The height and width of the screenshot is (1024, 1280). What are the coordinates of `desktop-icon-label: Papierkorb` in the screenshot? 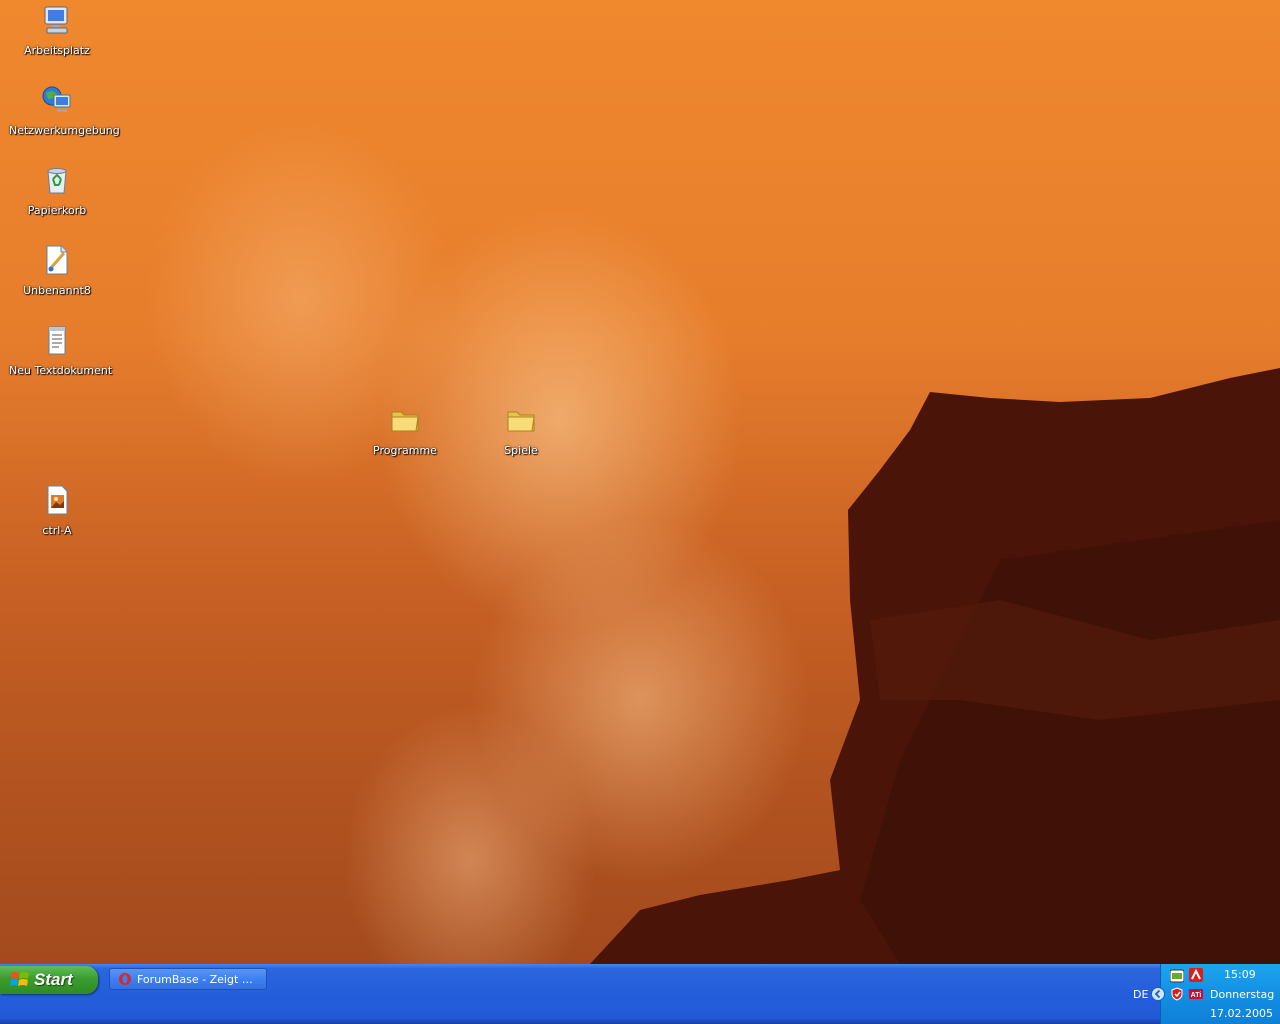 It's located at (57, 210).